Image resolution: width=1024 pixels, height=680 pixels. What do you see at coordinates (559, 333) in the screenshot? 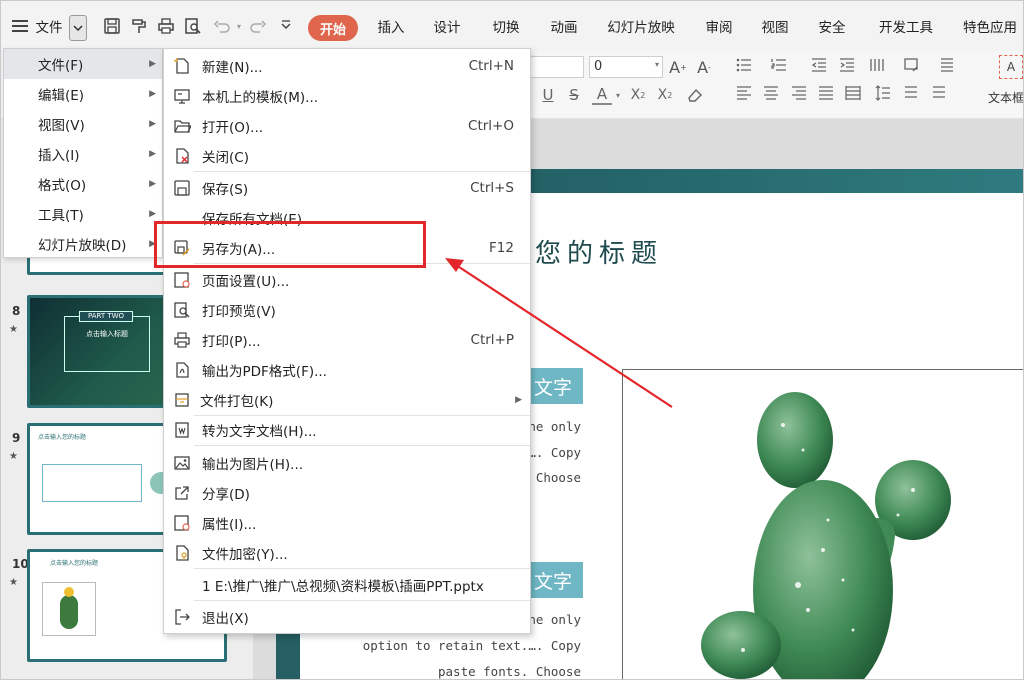
I see `annotation-arrow` at bounding box center [559, 333].